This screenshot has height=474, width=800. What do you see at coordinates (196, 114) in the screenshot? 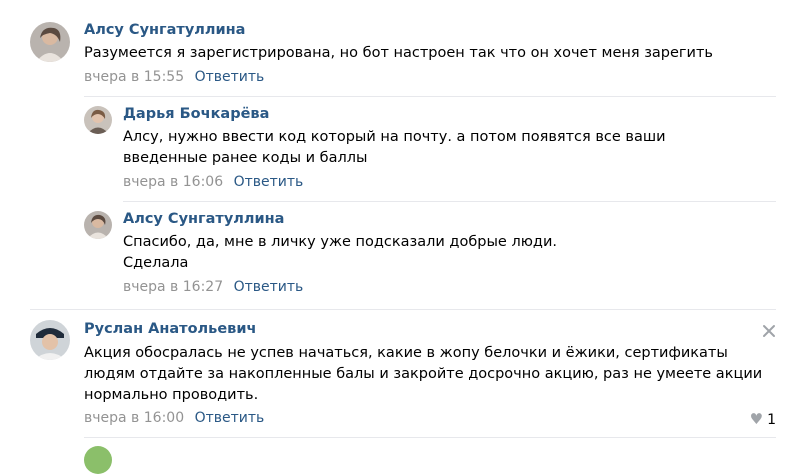
I see `comment-author: Дарья Бочкарёва` at bounding box center [196, 114].